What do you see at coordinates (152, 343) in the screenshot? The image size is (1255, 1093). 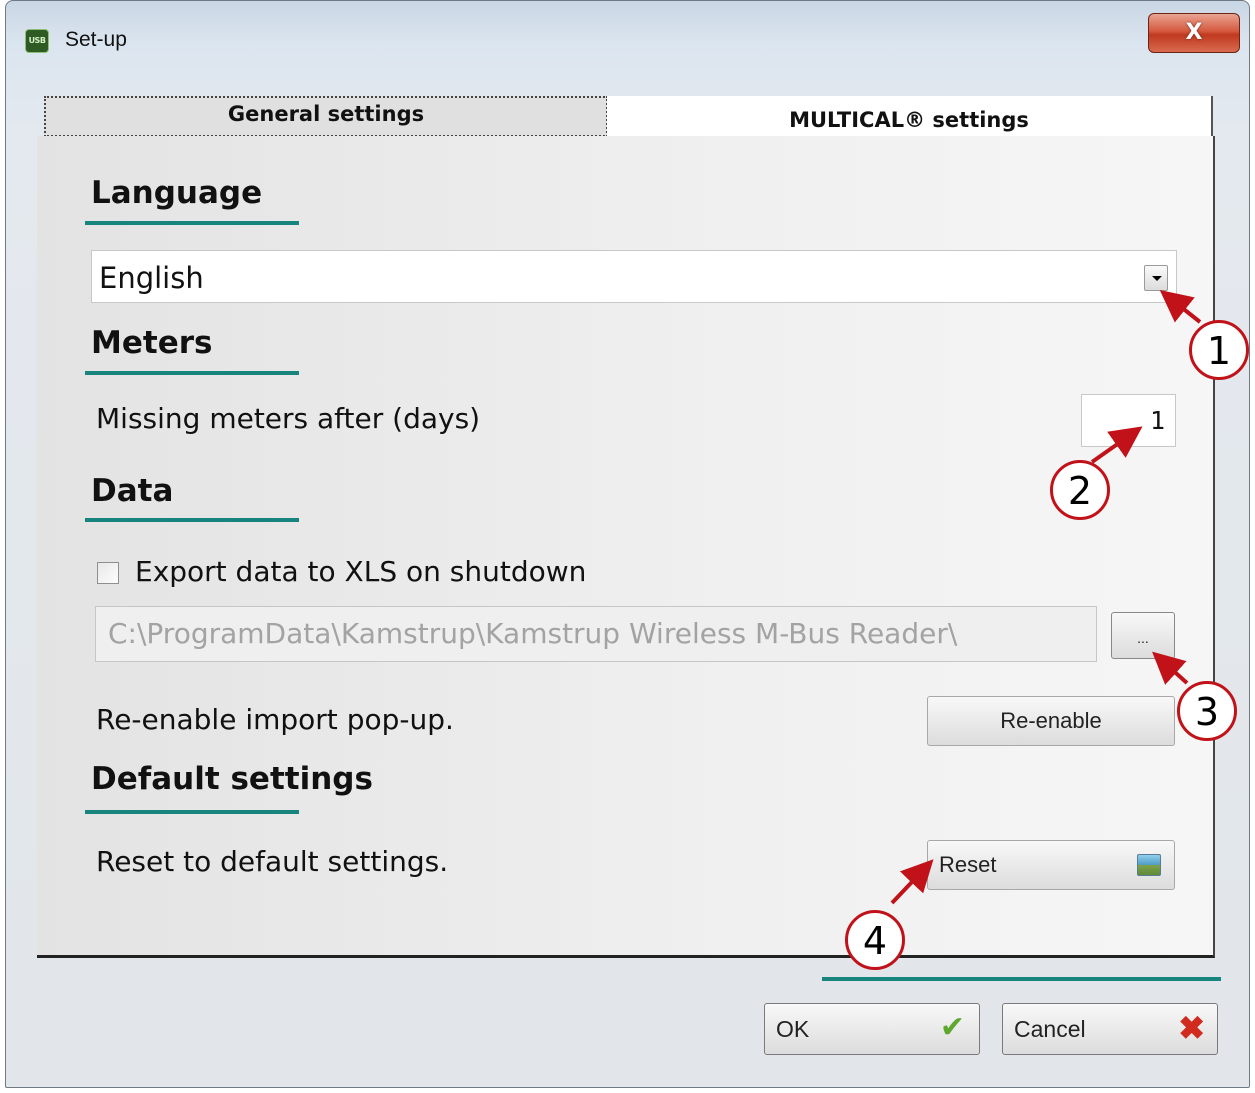 I see `meters-heading: Meters` at bounding box center [152, 343].